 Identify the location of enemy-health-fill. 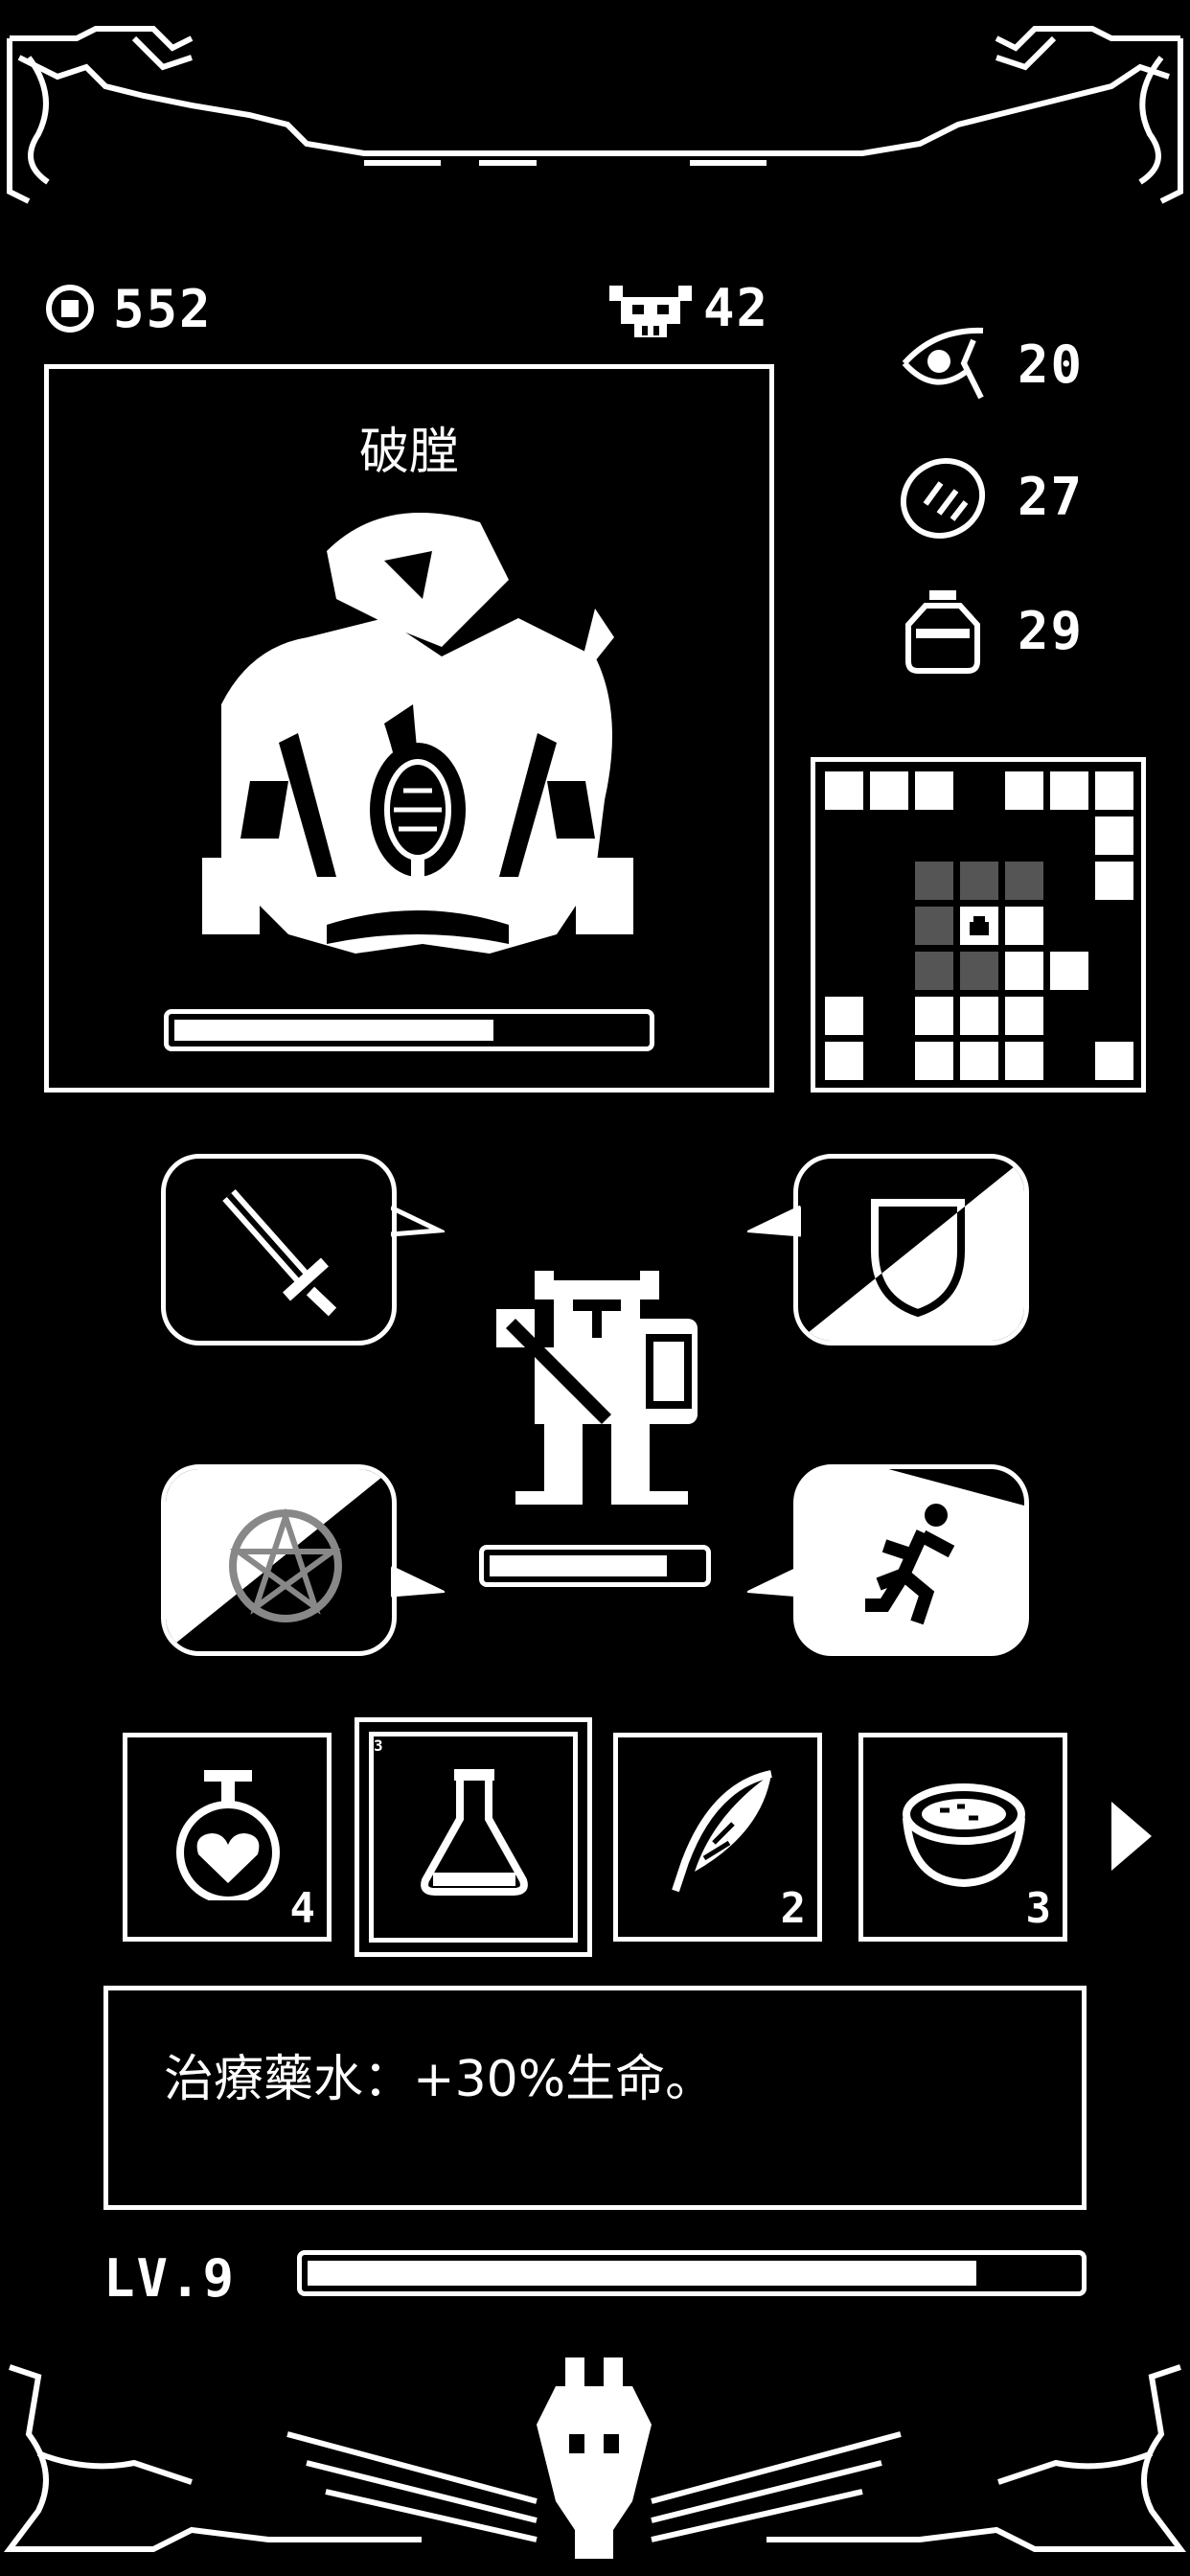
(334, 1030).